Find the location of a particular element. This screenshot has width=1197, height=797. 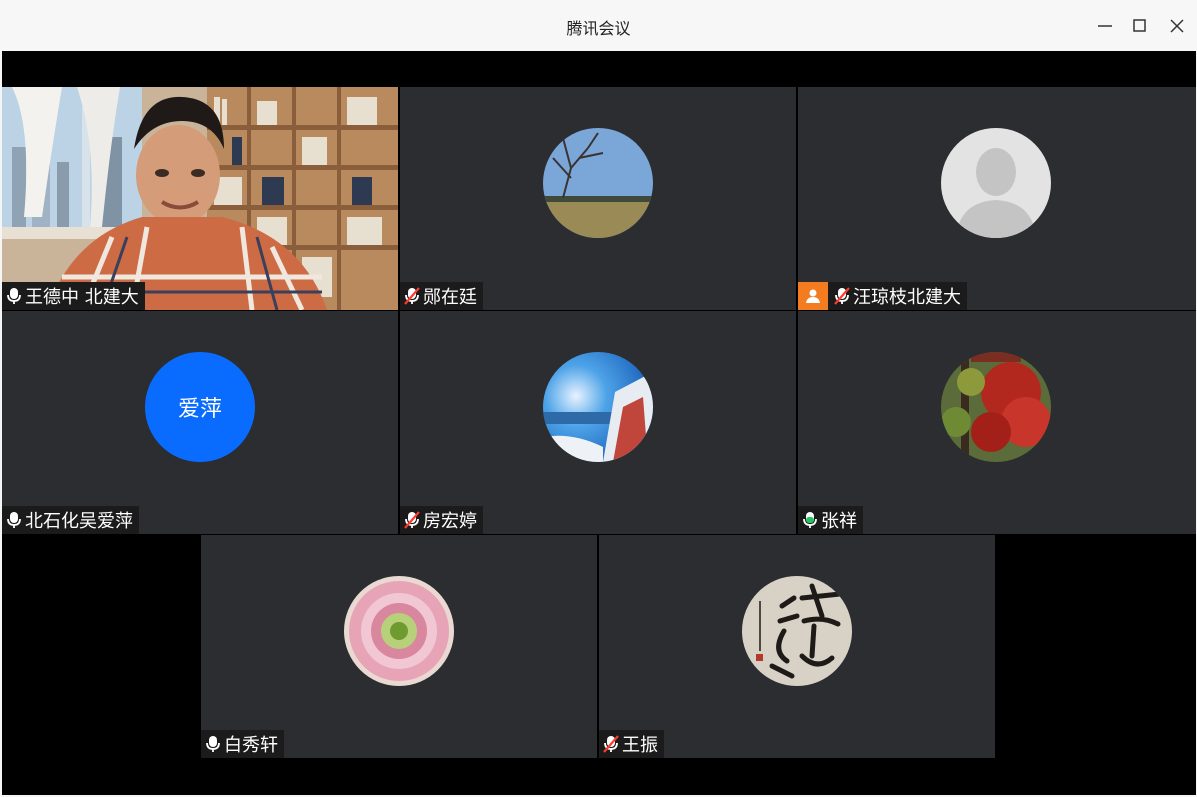

snow-coast-photo is located at coordinates (598, 407).